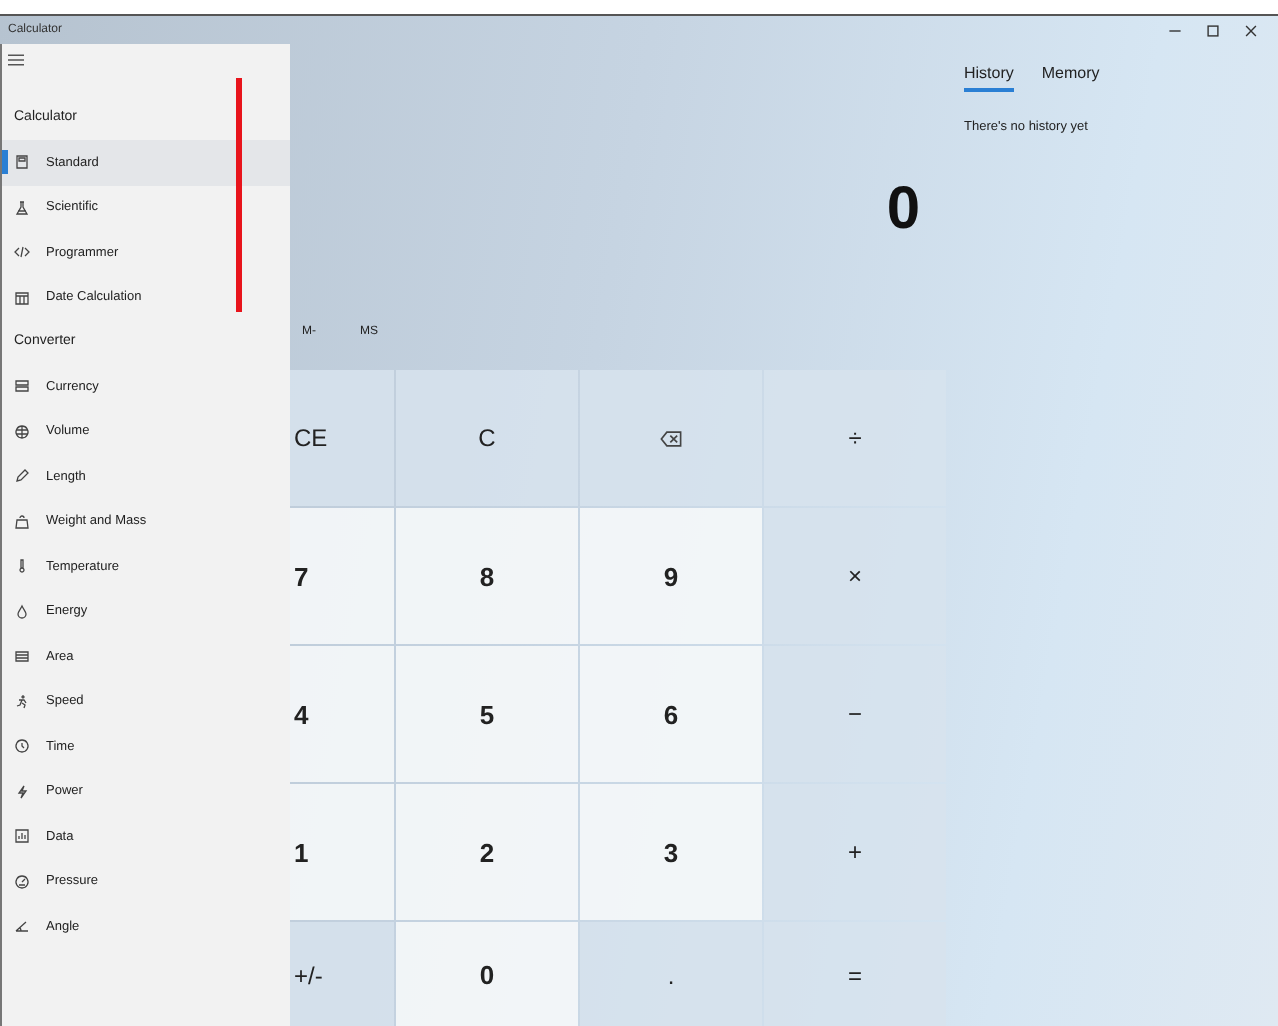  I want to click on angle-icon, so click(22, 926).